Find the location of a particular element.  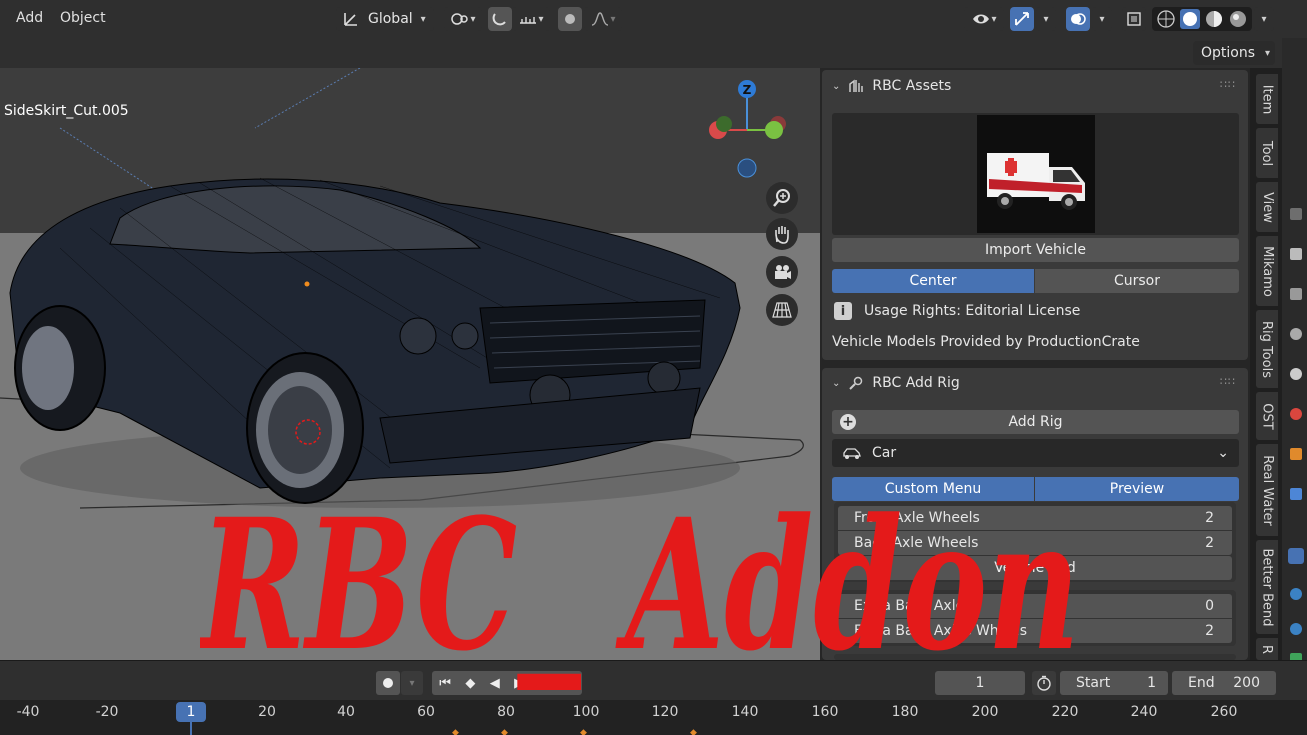

wireframe-shading-icon is located at coordinates (1166, 19).